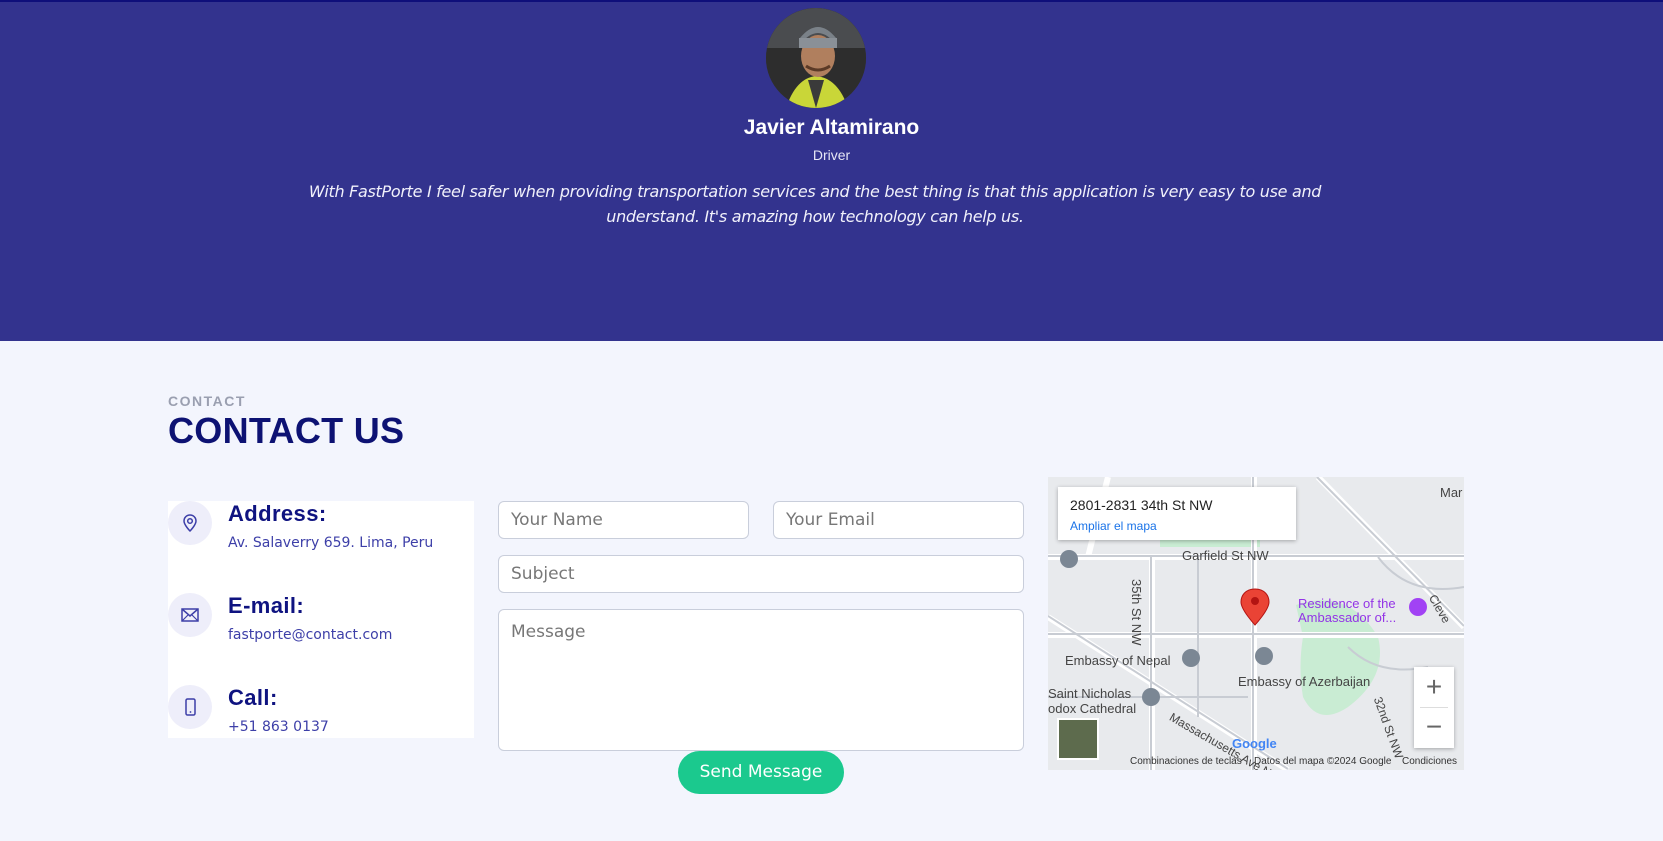 The image size is (1663, 841). Describe the element at coordinates (331, 543) in the screenshot. I see `address-value: Av. Salaverry 659. Lima, Peru` at that location.